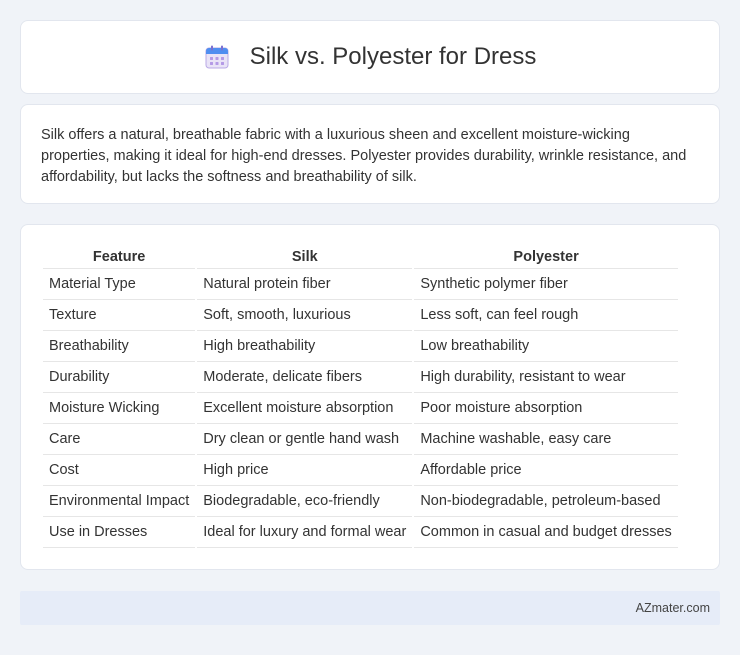 The height and width of the screenshot is (655, 740). I want to click on polyester-cell: Non-biodegradable, petroleum-based, so click(546, 501).